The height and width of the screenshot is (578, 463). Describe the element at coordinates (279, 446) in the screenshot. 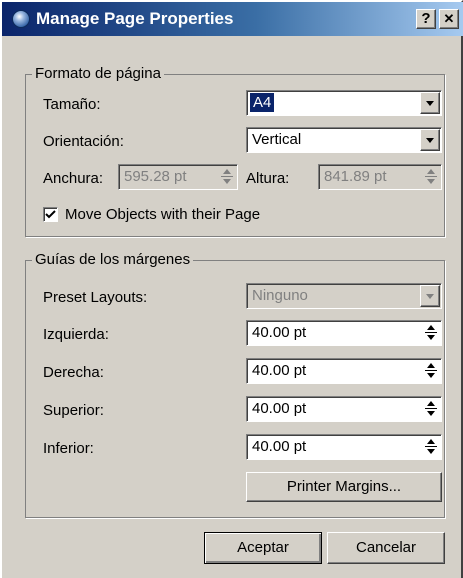

I see `bottom-margin-value: 40.00 pt` at that location.